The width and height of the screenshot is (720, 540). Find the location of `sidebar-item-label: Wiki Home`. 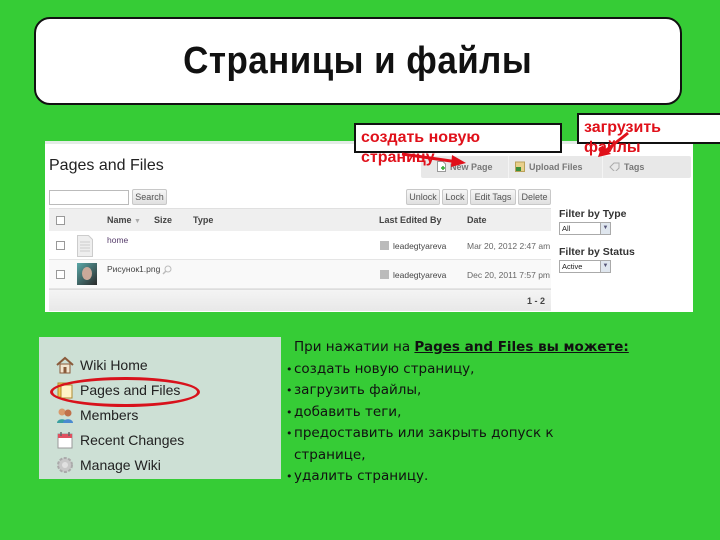

sidebar-item-label: Wiki Home is located at coordinates (114, 365).